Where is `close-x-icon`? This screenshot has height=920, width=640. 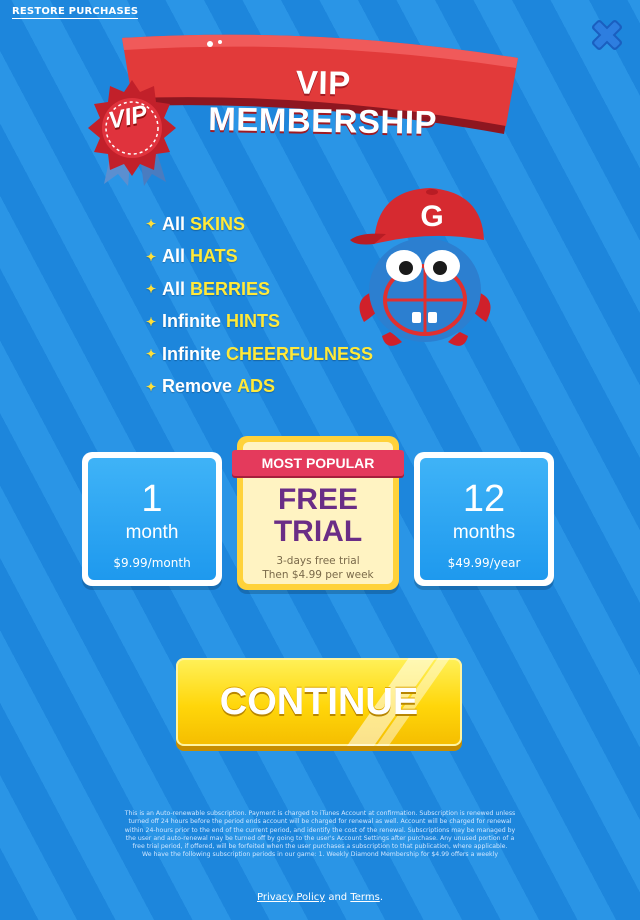
close-x-icon is located at coordinates (607, 35).